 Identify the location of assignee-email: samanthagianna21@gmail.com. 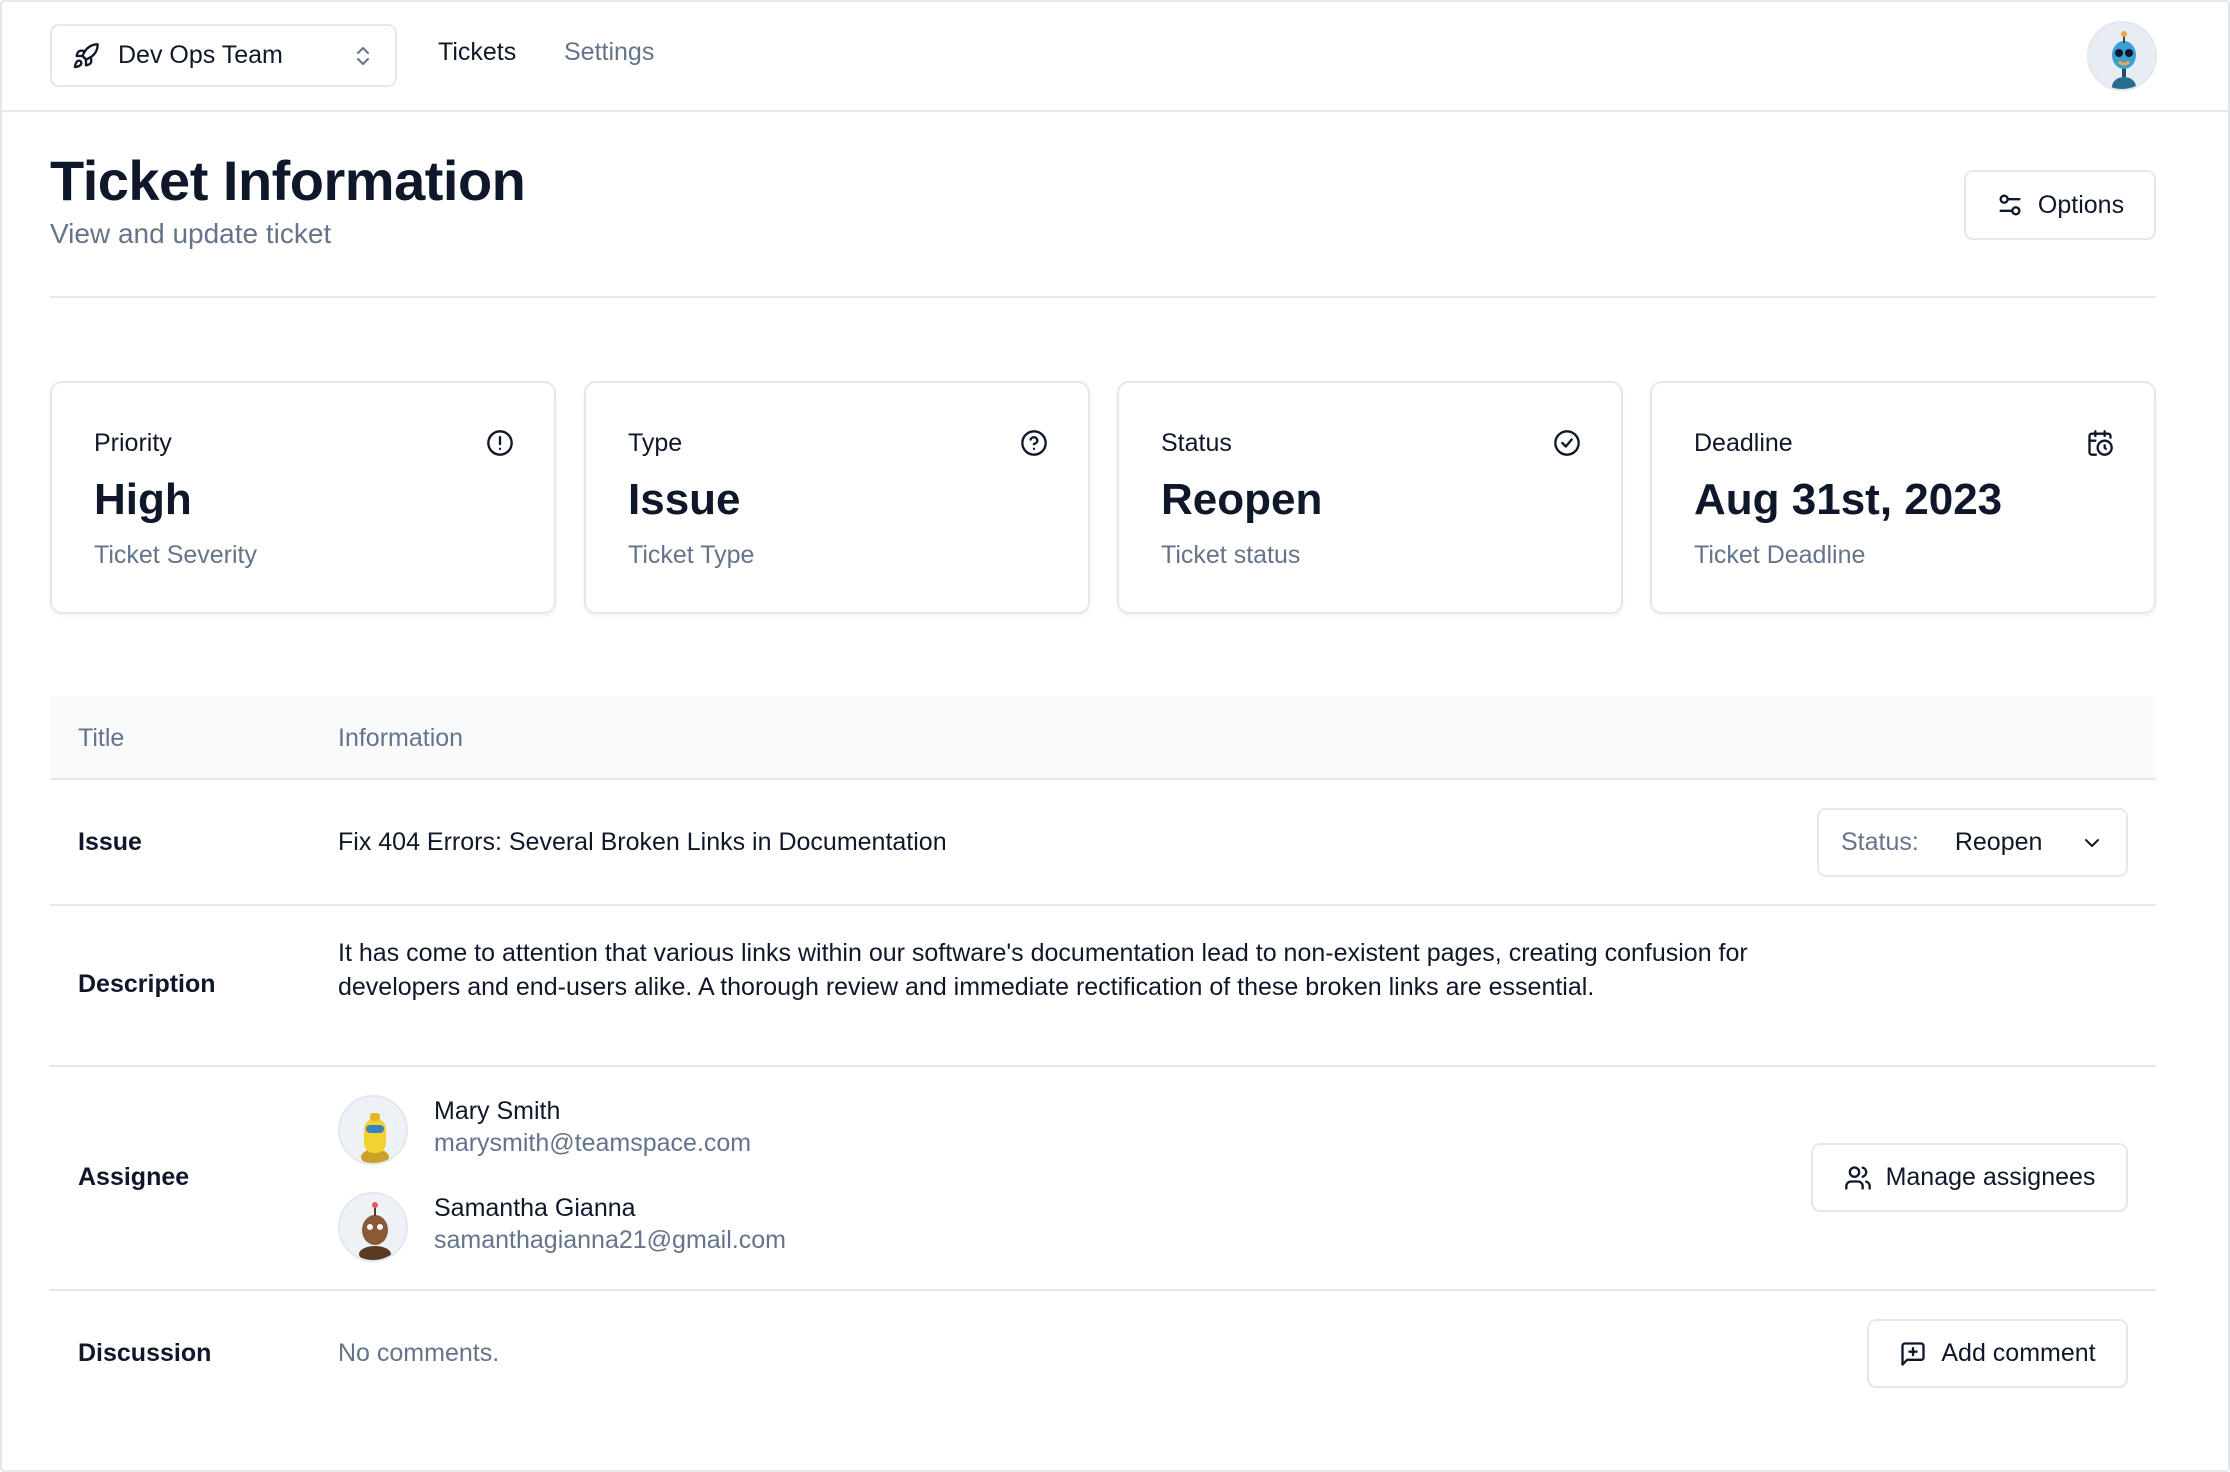
(610, 1240).